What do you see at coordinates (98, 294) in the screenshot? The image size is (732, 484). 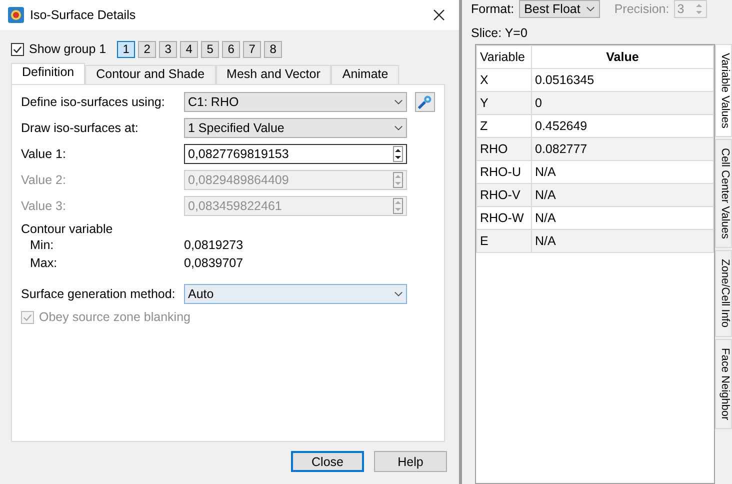 I see `field-label: Surface generation method:` at bounding box center [98, 294].